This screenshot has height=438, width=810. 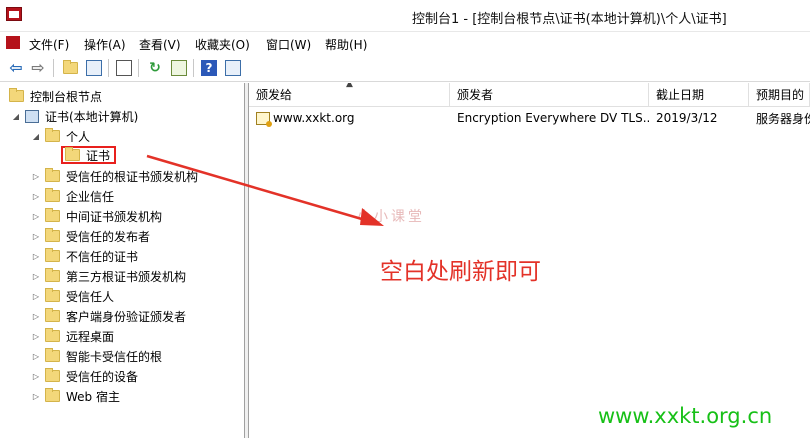 What do you see at coordinates (349, 86) in the screenshot?
I see `sort-ascending-icon: ▲` at bounding box center [349, 86].